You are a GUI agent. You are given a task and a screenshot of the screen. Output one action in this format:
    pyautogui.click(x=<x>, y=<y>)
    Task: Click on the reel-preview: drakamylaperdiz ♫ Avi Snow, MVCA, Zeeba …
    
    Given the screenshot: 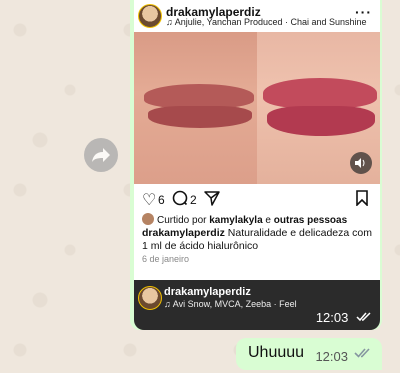 What is the action you would take?
    pyautogui.click(x=257, y=305)
    